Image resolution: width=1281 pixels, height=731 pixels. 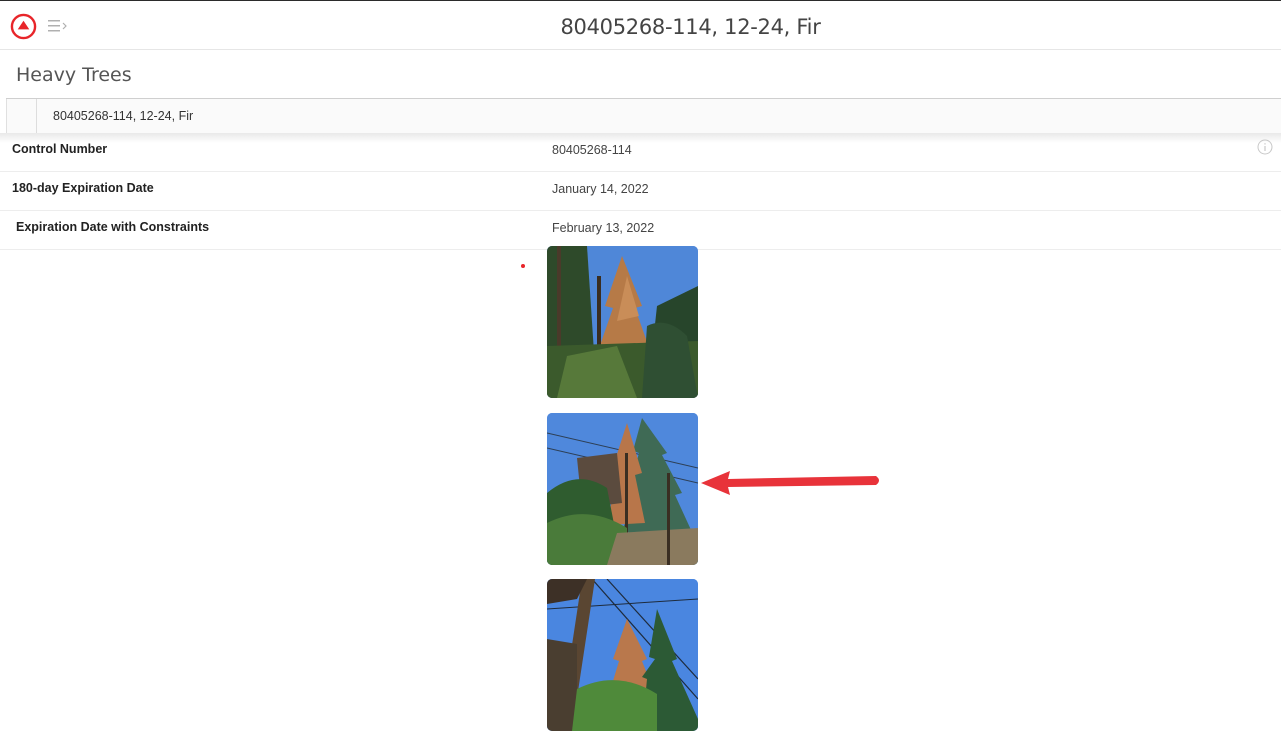 I want to click on top-bar: 80405268-114, 12-24, Fir, so click(x=640, y=25).